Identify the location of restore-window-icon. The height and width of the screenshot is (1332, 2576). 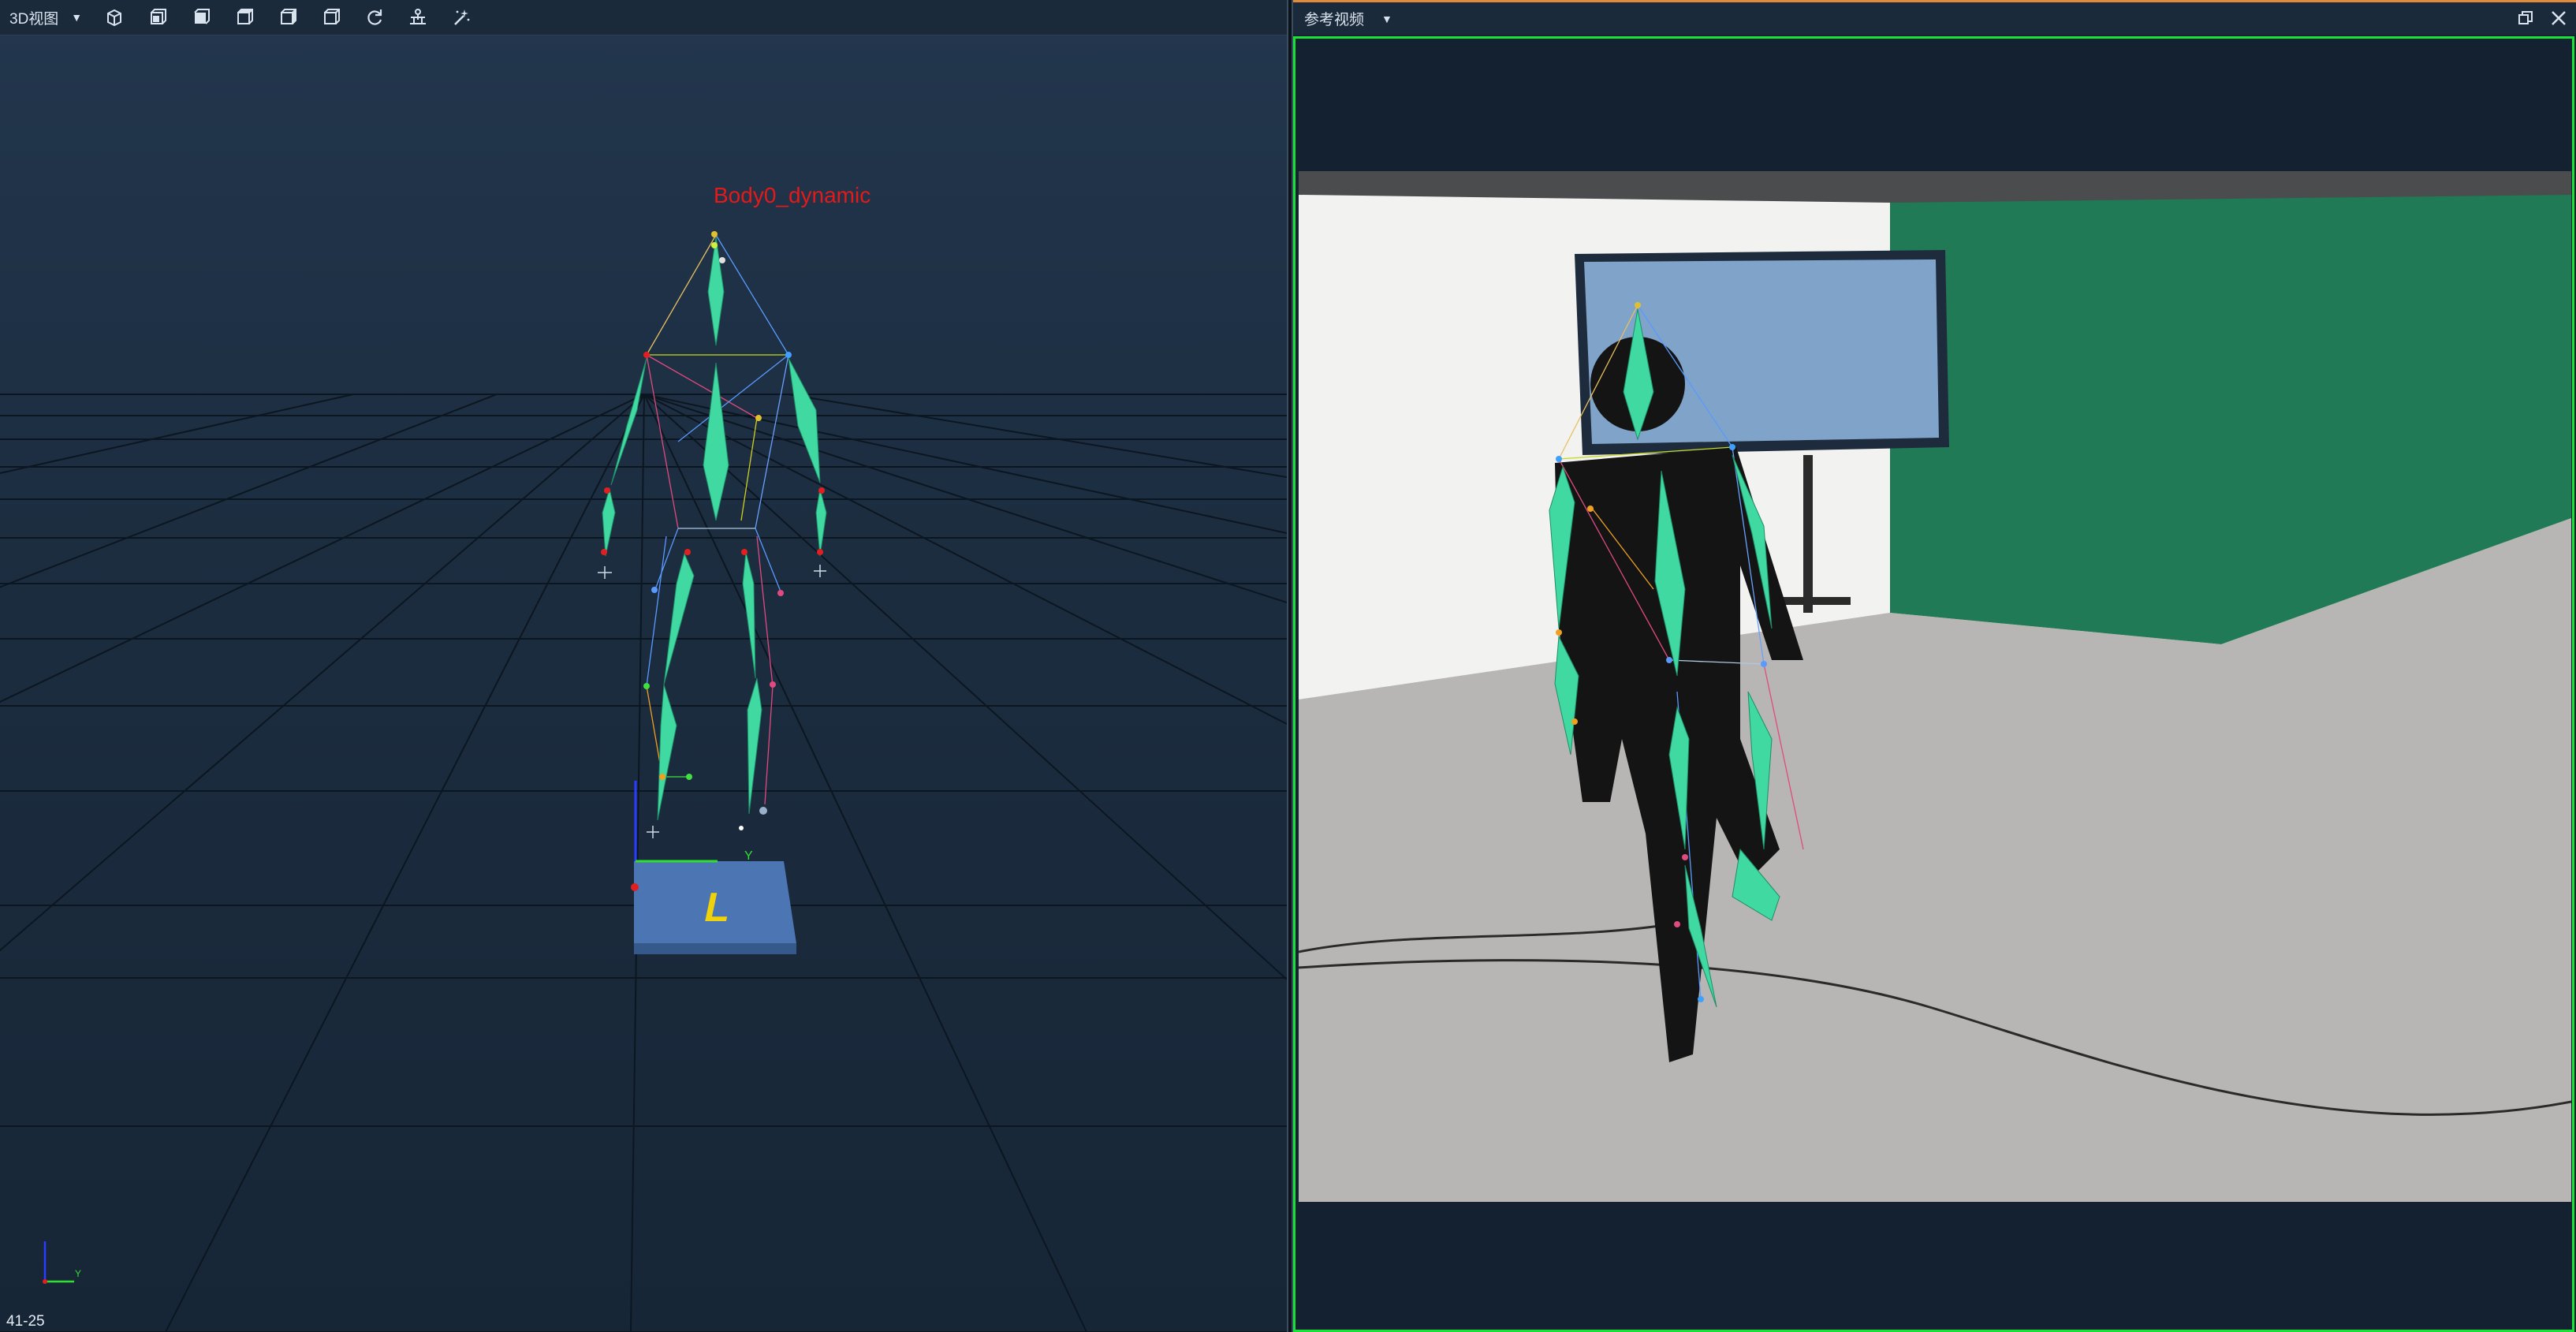
(2525, 18).